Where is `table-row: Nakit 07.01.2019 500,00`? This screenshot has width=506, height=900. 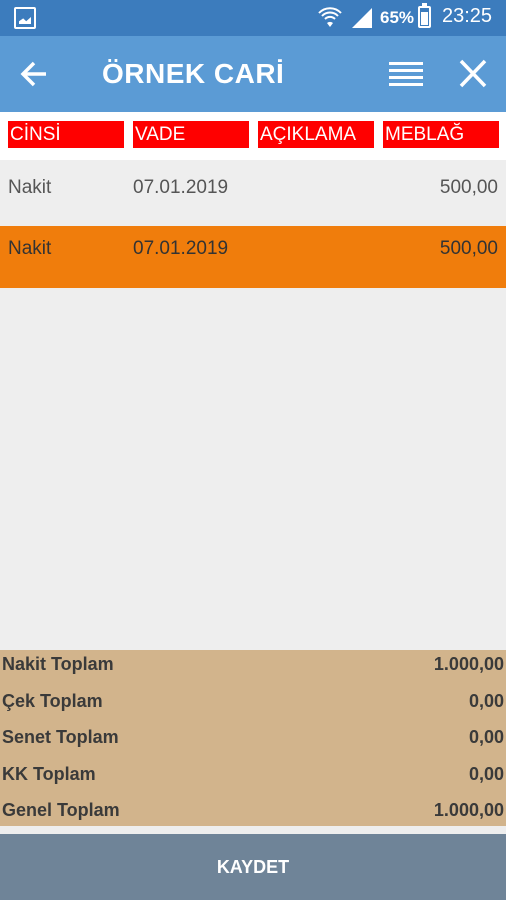
table-row: Nakit 07.01.2019 500,00 is located at coordinates (253, 192).